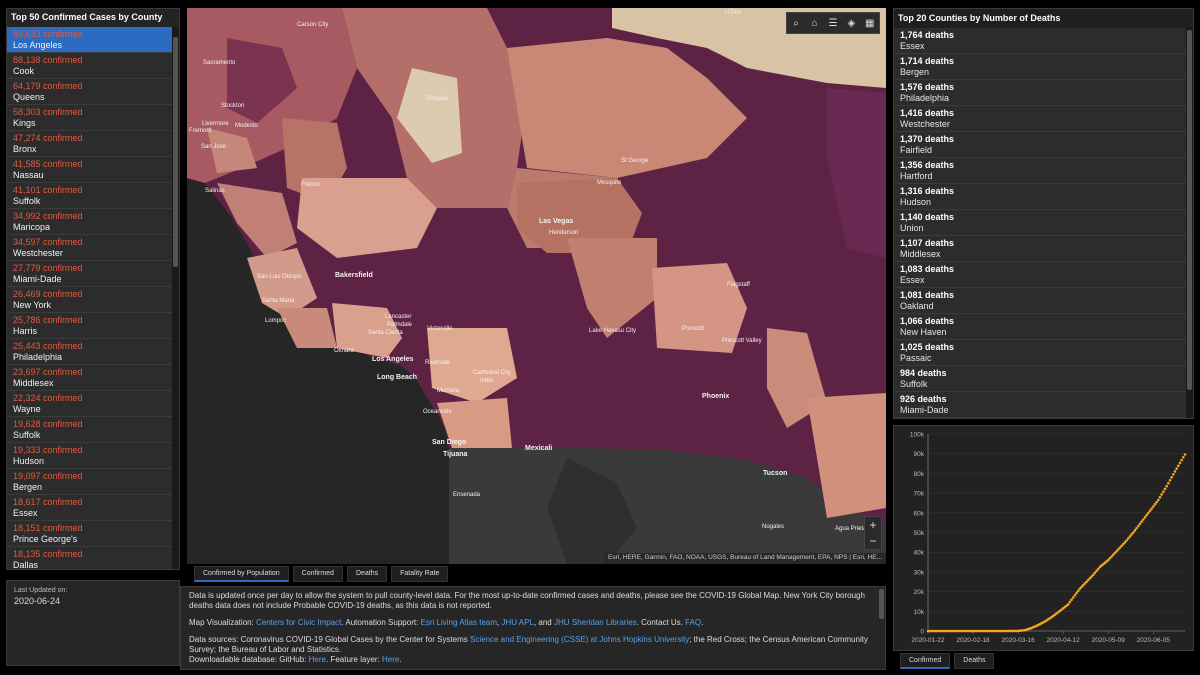 This screenshot has height=675, width=1200. What do you see at coordinates (437, 99) in the screenshot?
I see `map-label: Tonopah` at bounding box center [437, 99].